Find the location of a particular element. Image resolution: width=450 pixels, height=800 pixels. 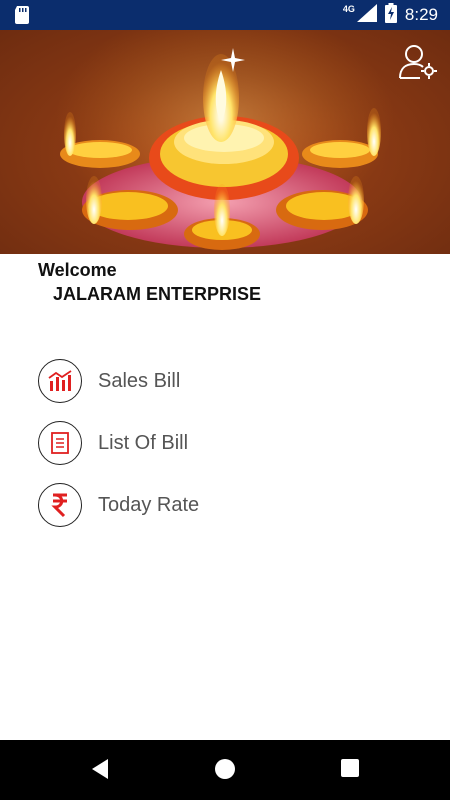

recents-icon is located at coordinates (350, 770).